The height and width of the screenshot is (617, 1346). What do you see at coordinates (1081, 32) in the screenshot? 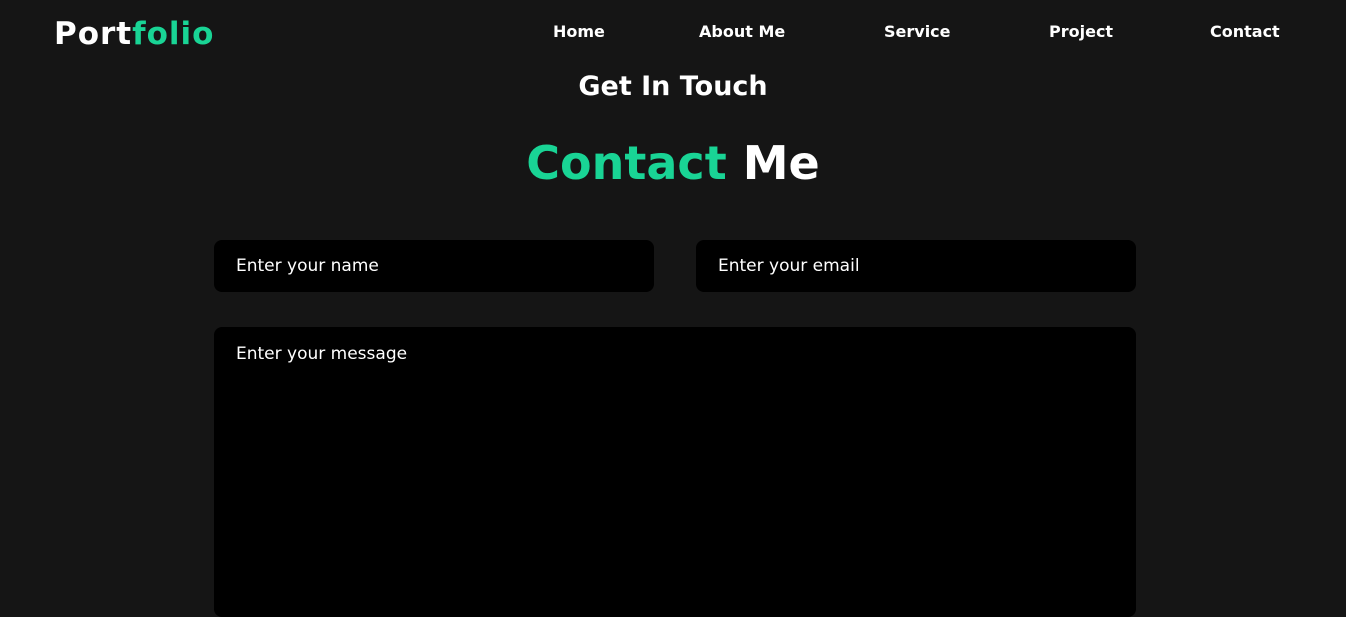
I see `nav-link-project: Project` at bounding box center [1081, 32].